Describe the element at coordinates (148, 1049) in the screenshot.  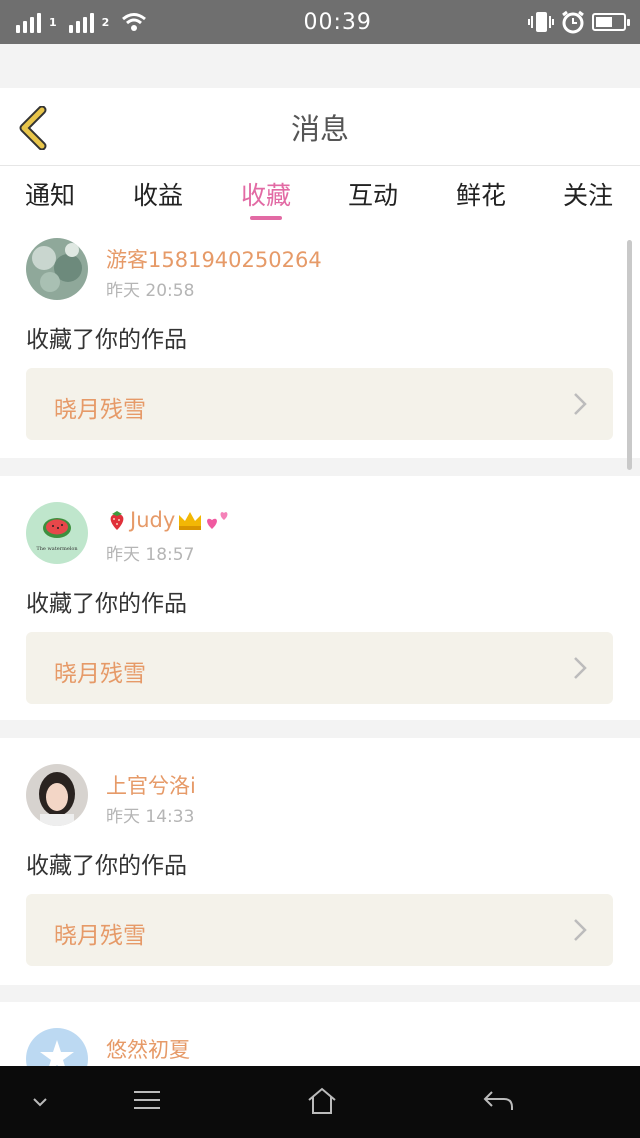
I see `username: 悠然初夏` at that location.